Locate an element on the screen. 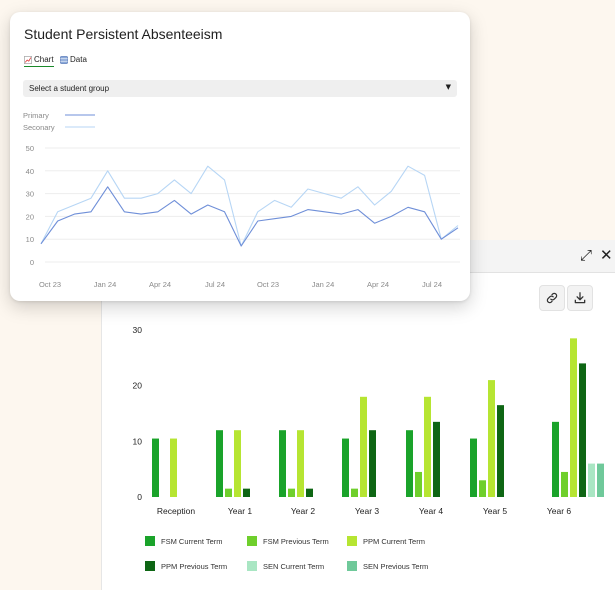 This screenshot has width=615, height=590. x-tick-label: Year 6 is located at coordinates (559, 511).